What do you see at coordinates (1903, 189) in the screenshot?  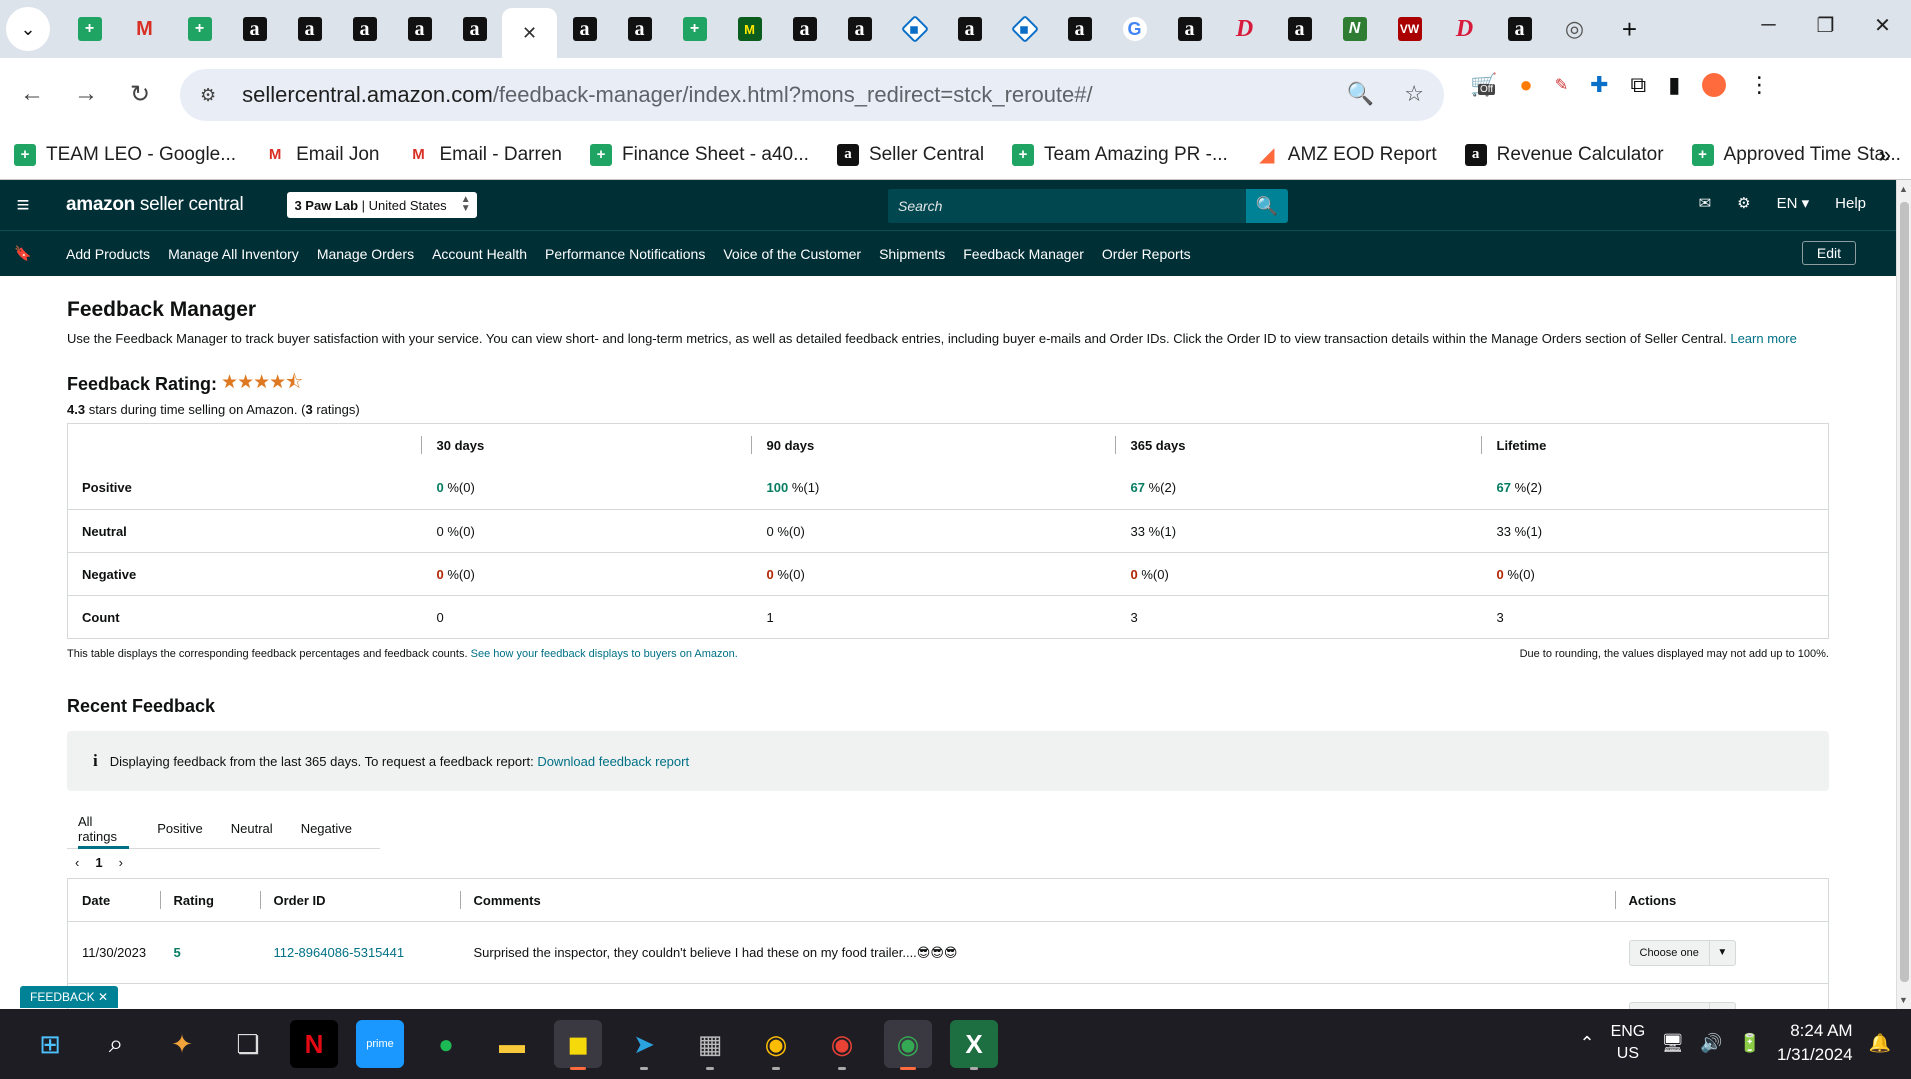 I see `scroll-up-icon: ▲` at bounding box center [1903, 189].